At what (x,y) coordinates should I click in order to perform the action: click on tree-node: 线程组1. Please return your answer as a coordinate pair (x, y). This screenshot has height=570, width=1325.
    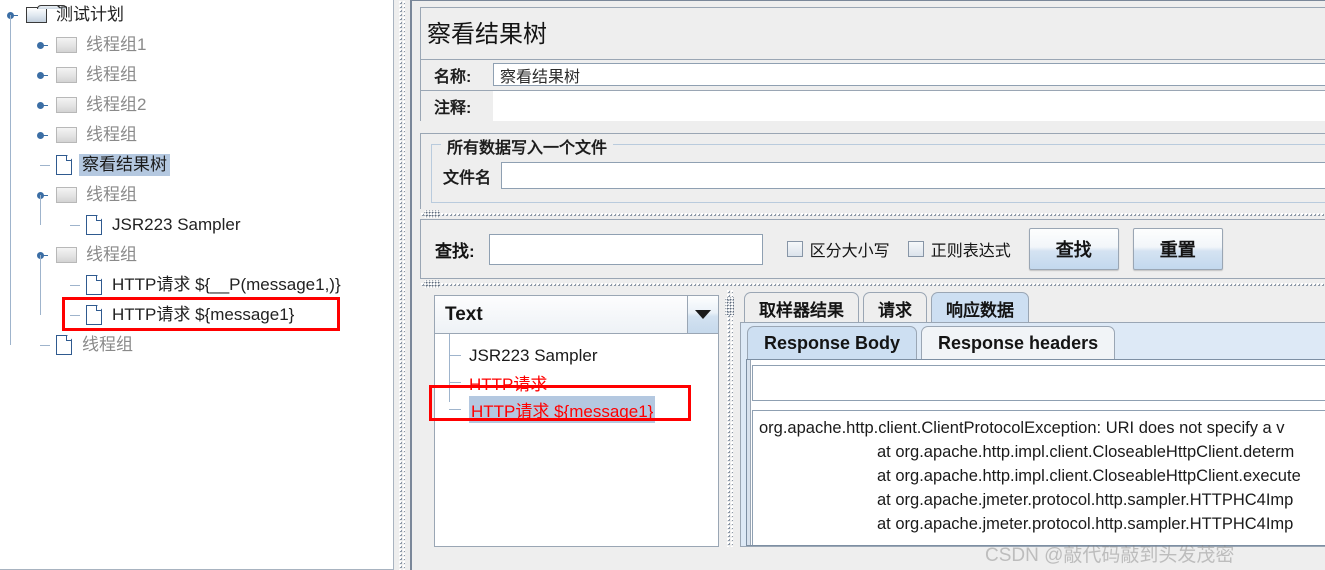
    Looking at the image, I should click on (196, 45).